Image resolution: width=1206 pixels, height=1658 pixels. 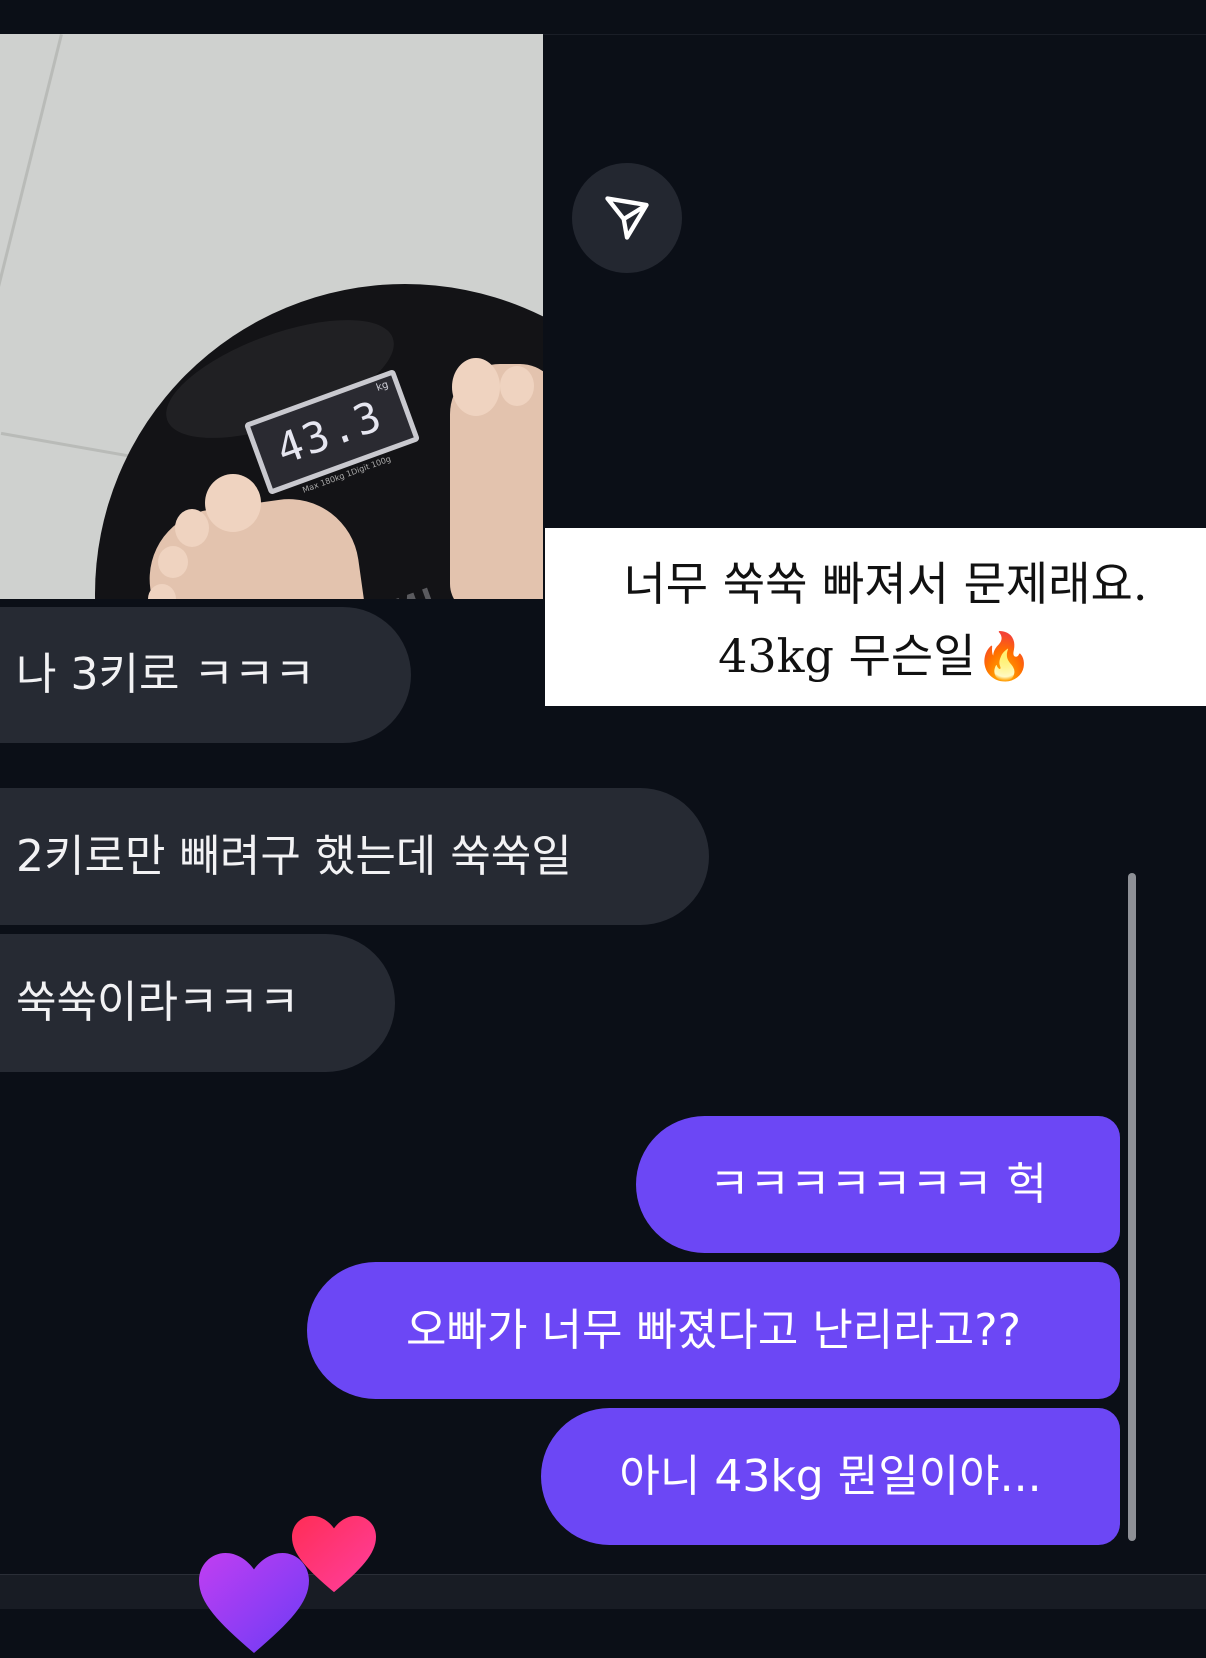 I want to click on message-text: 쑥쑥이라ㅋㅋㅋ, so click(x=158, y=1002).